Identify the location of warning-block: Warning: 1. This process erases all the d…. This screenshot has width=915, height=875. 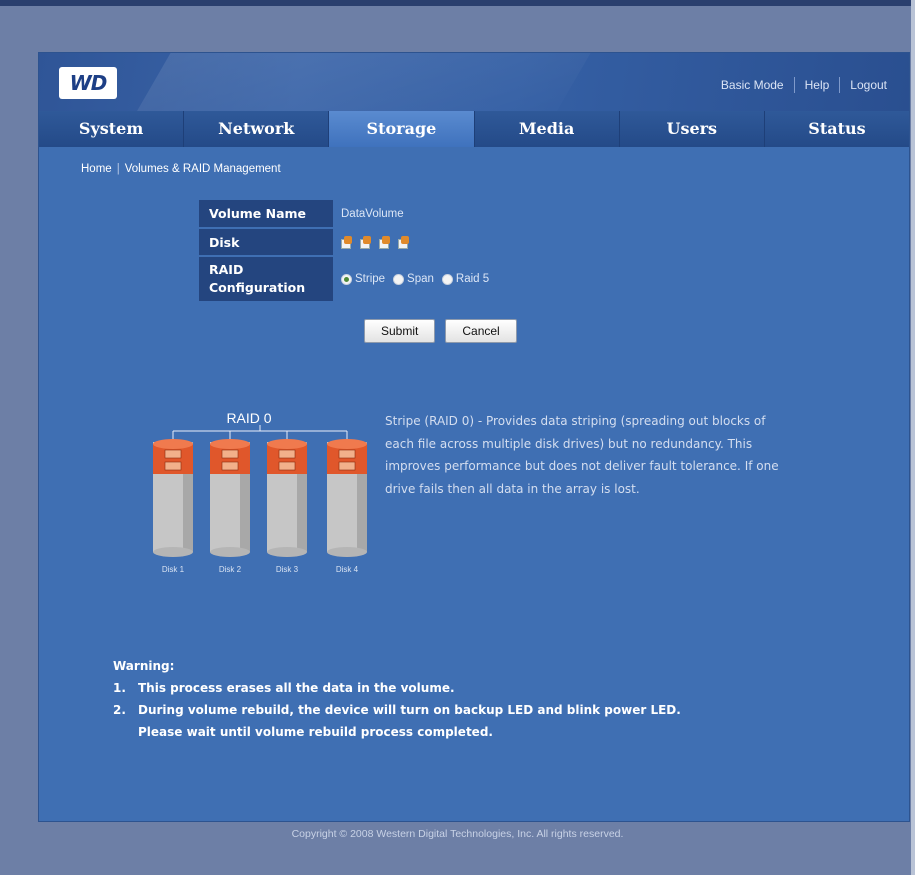
(397, 699).